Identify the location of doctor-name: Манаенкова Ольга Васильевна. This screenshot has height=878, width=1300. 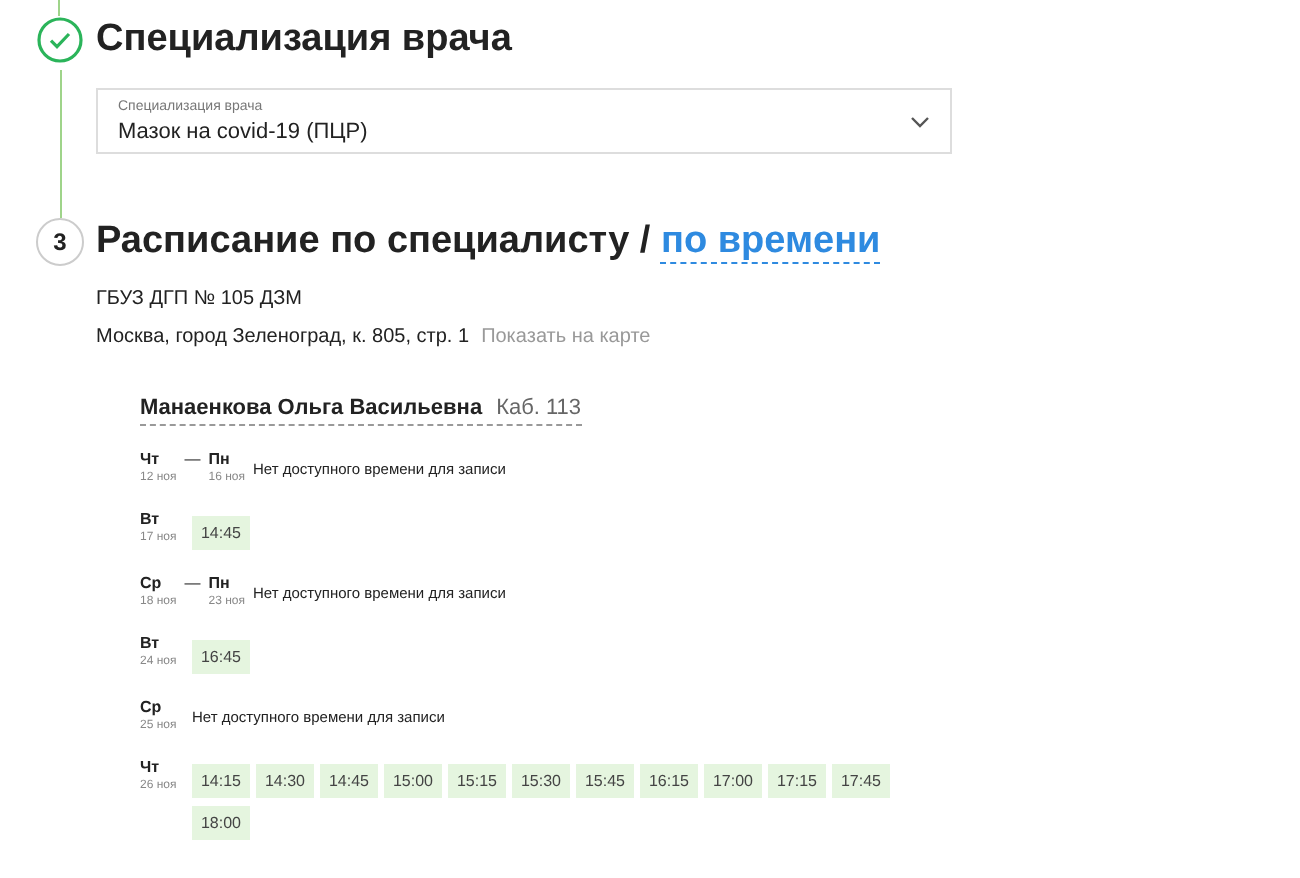
(311, 408).